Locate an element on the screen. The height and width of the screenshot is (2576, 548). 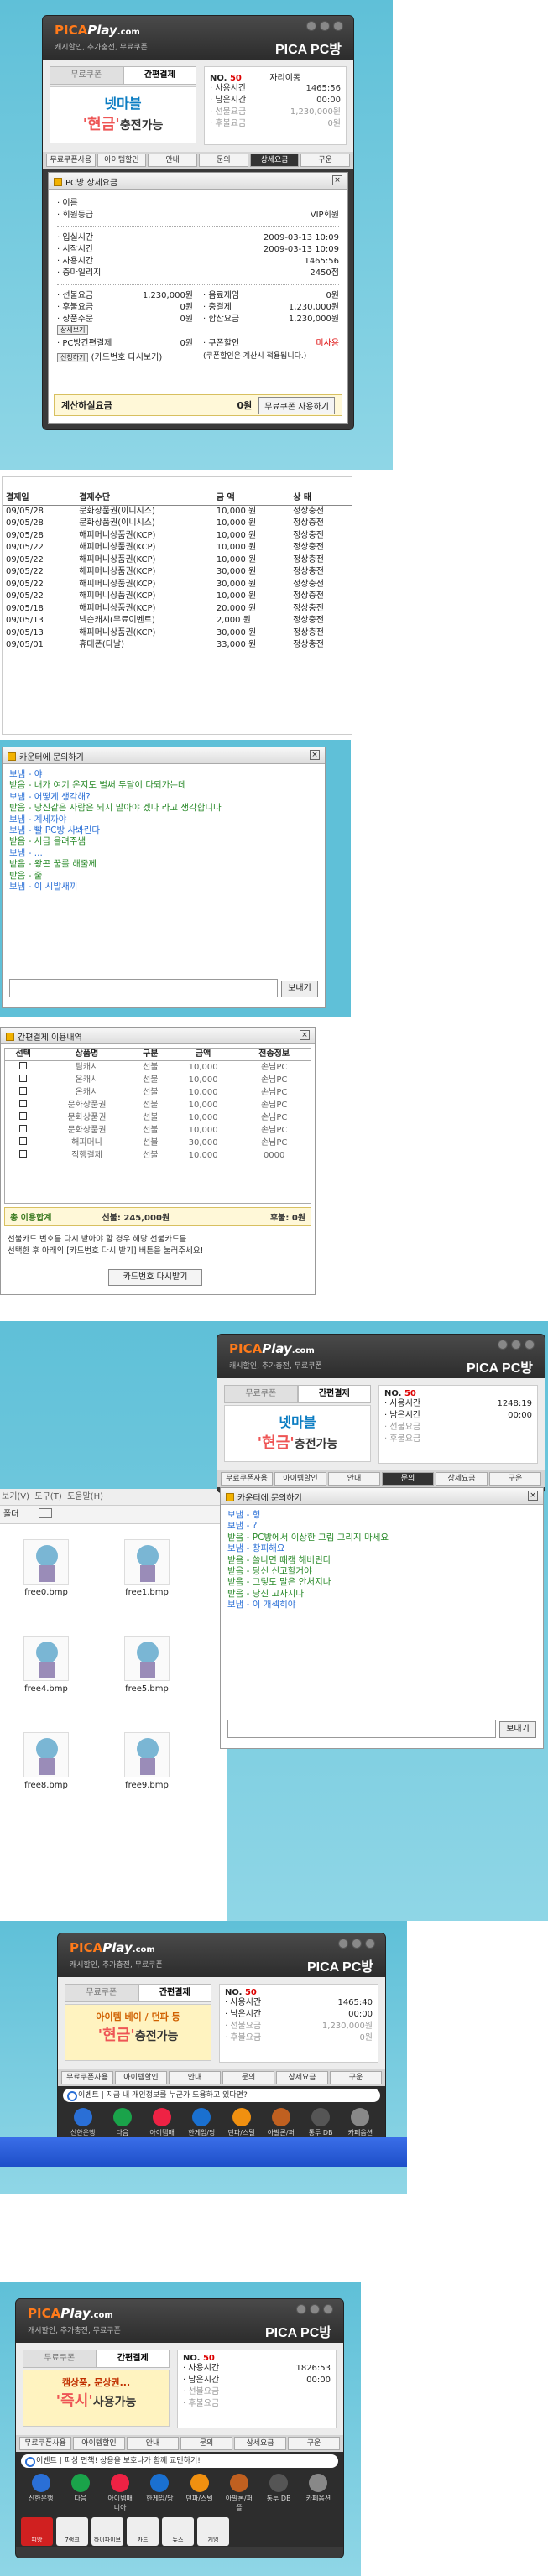
app-shortcut: 다음 is located at coordinates (81, 2493).